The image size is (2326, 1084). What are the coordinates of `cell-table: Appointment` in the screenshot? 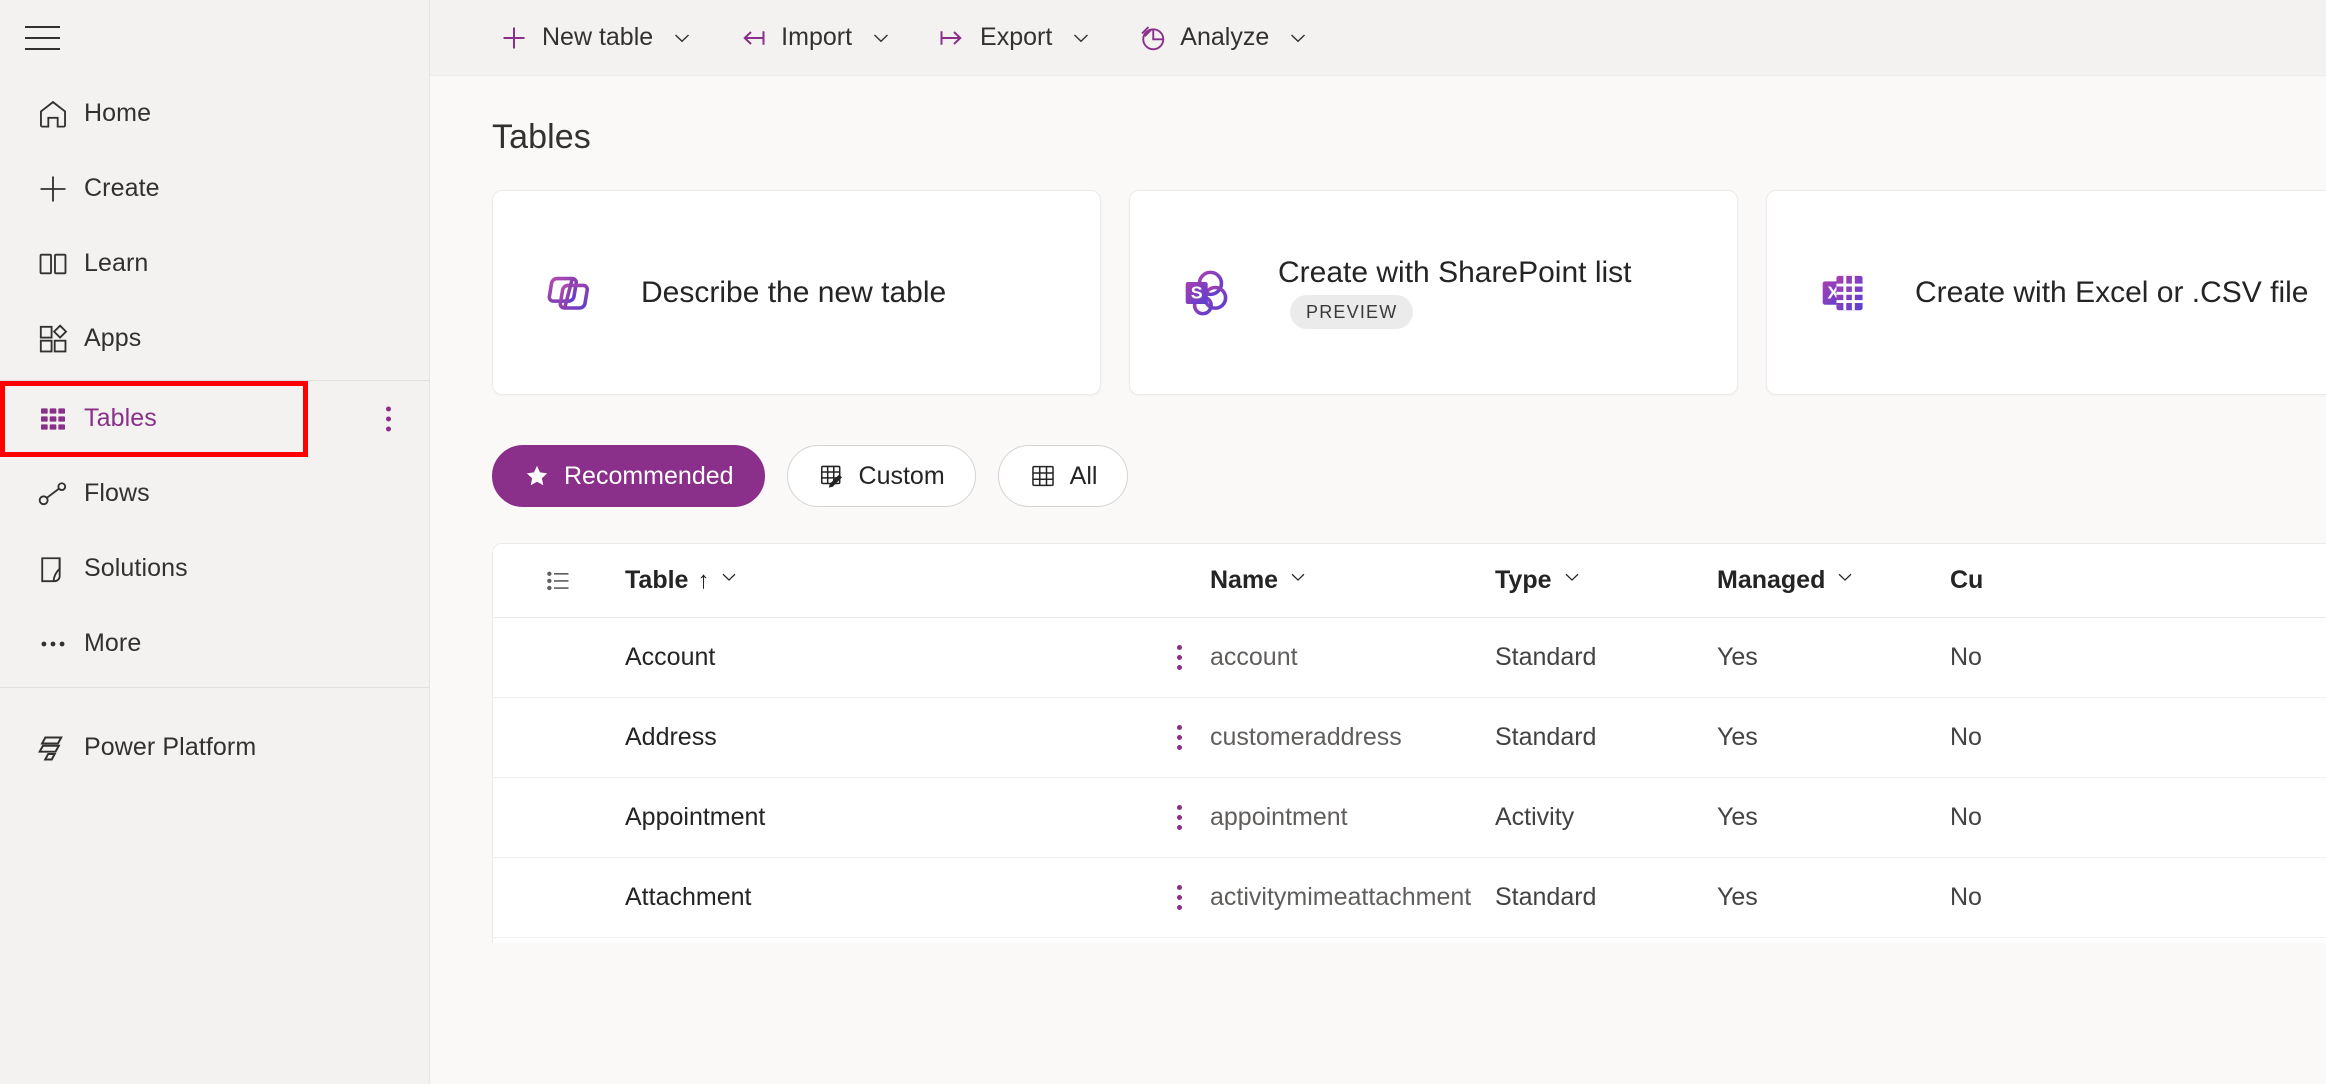 It's located at (917, 817).